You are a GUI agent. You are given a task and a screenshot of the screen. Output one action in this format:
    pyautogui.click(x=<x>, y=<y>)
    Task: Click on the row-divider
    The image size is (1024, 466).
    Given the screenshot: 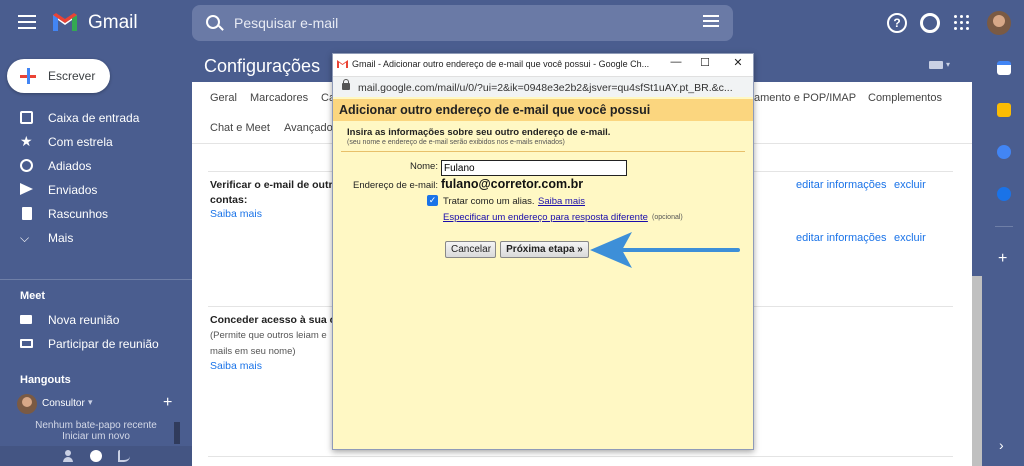 What is the action you would take?
    pyautogui.click(x=580, y=456)
    